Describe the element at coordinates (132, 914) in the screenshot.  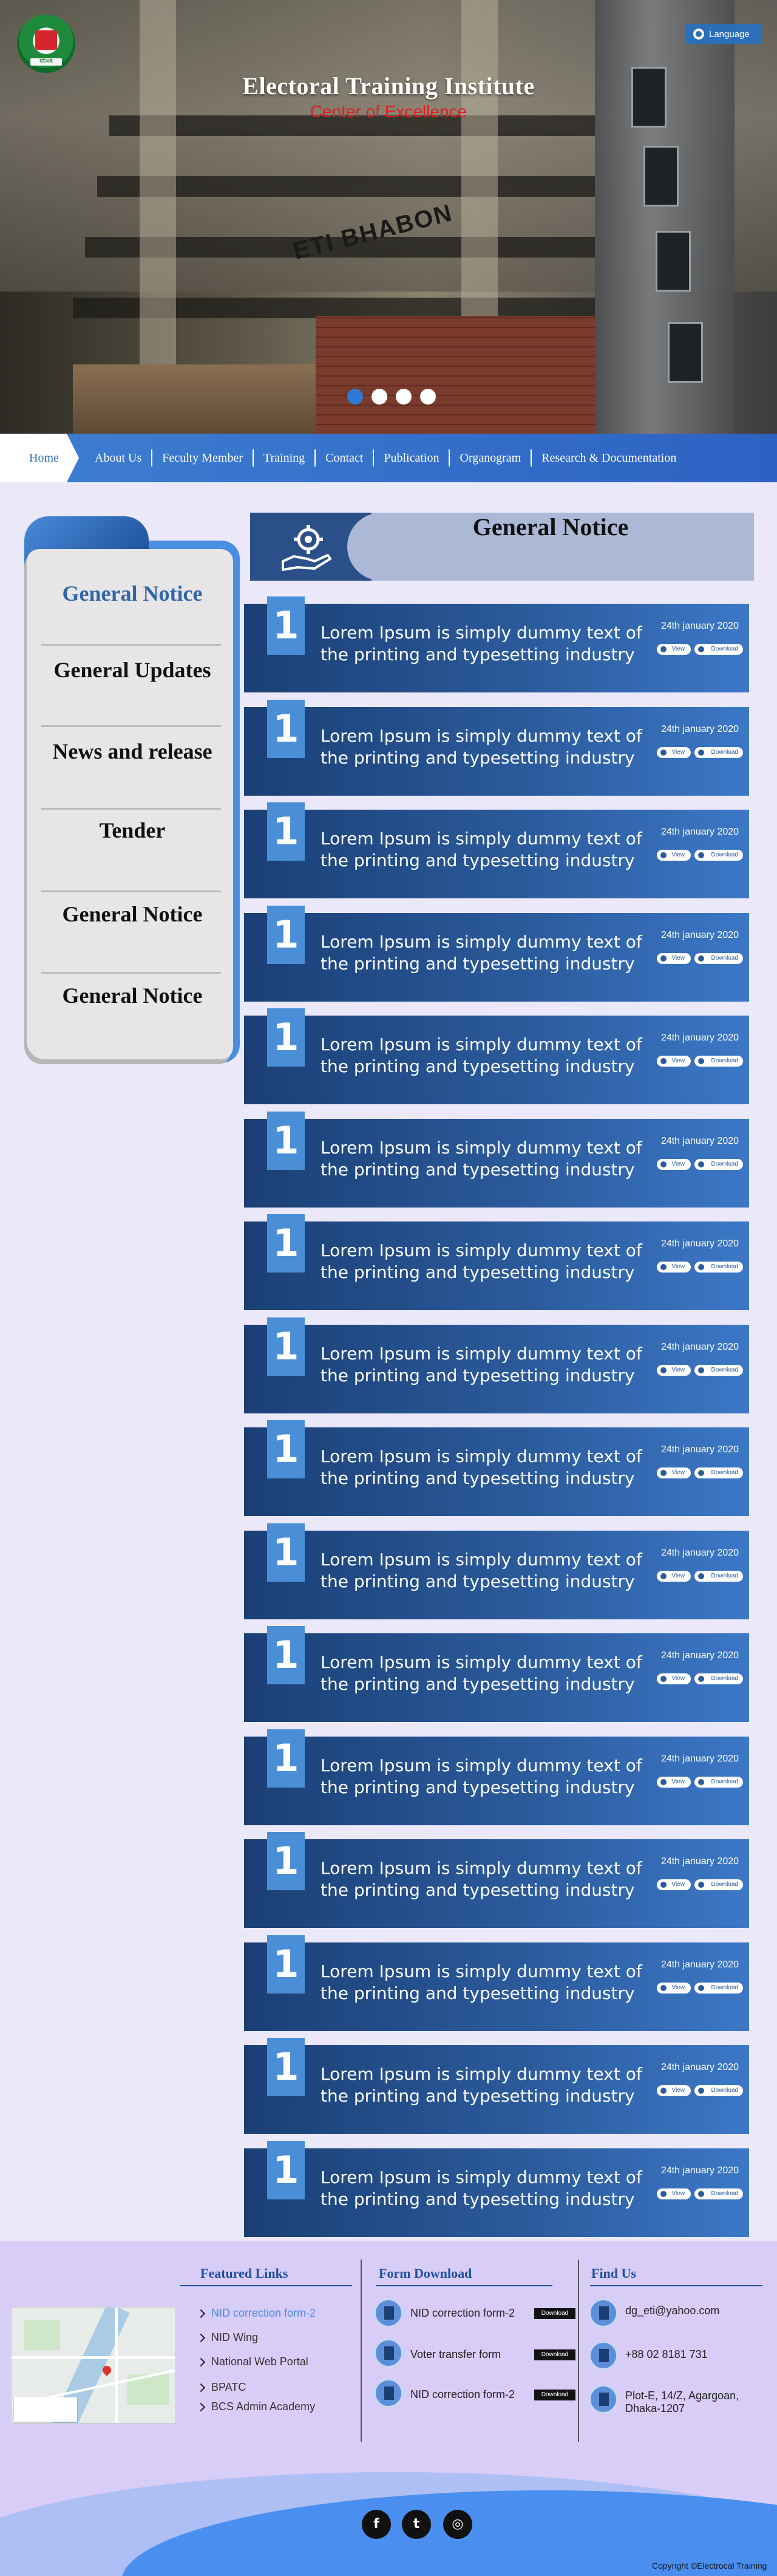
I see `sidebar-item-general-notice-2: General Notice` at that location.